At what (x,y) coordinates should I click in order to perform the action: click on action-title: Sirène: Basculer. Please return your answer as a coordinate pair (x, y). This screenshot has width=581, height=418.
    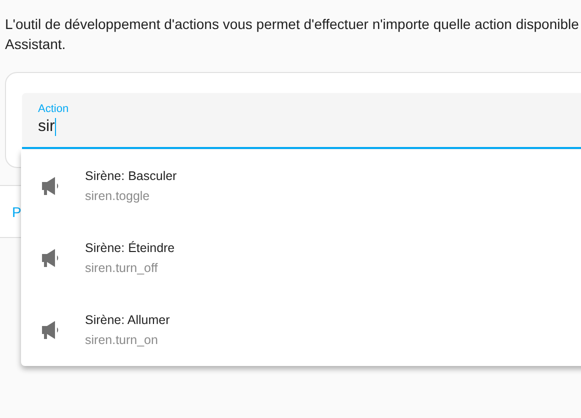
    Looking at the image, I should click on (131, 176).